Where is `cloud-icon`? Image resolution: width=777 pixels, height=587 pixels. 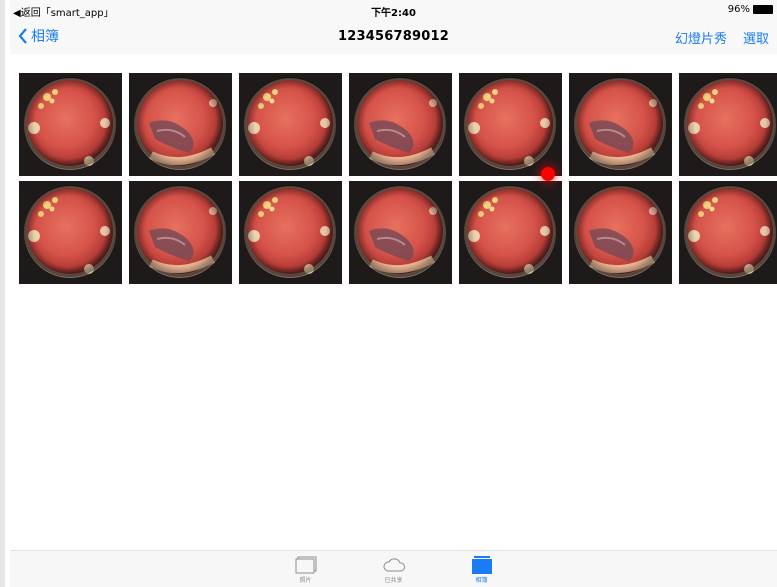
cloud-icon is located at coordinates (393, 565).